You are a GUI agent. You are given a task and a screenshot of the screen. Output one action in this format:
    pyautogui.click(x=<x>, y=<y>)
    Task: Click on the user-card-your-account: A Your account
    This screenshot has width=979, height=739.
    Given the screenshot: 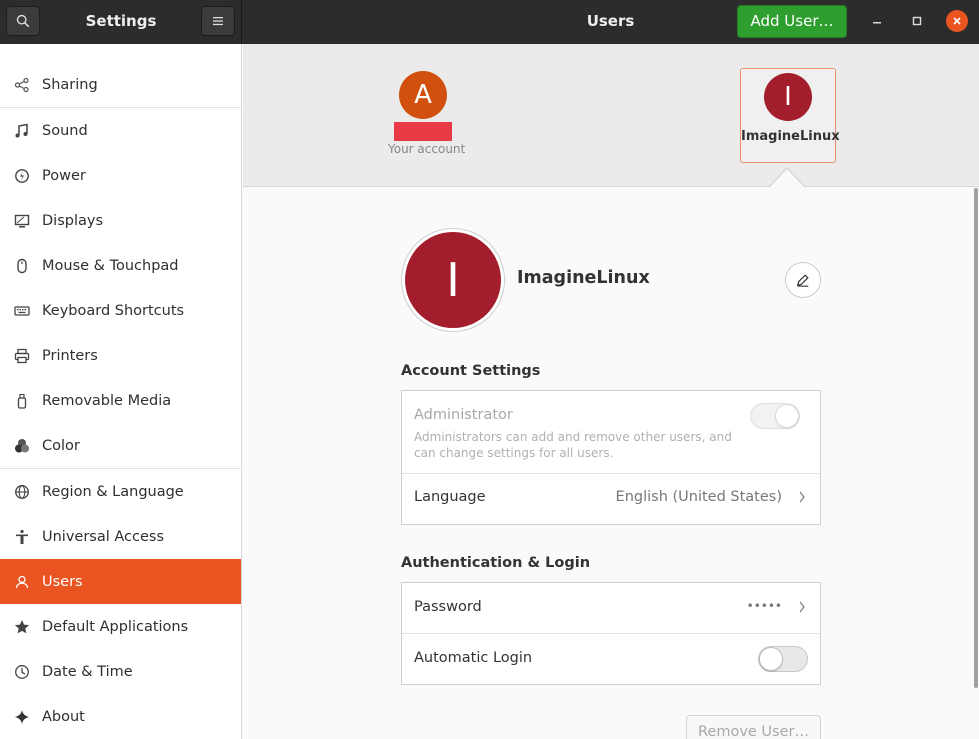 What is the action you would take?
    pyautogui.click(x=427, y=113)
    